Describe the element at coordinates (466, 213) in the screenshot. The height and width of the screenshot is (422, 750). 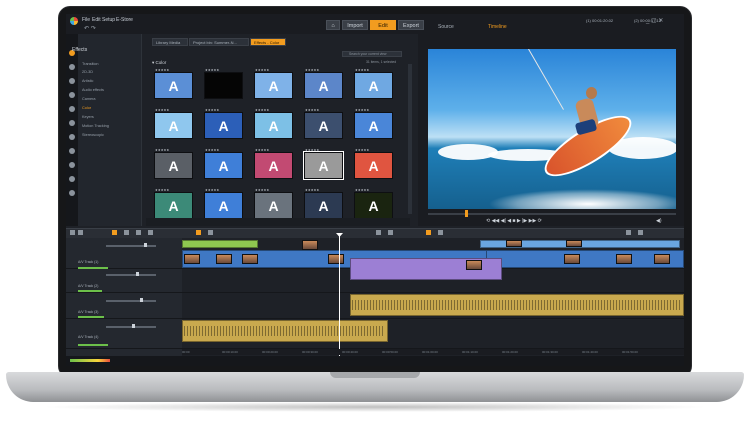
I see `scrubber-handle` at that location.